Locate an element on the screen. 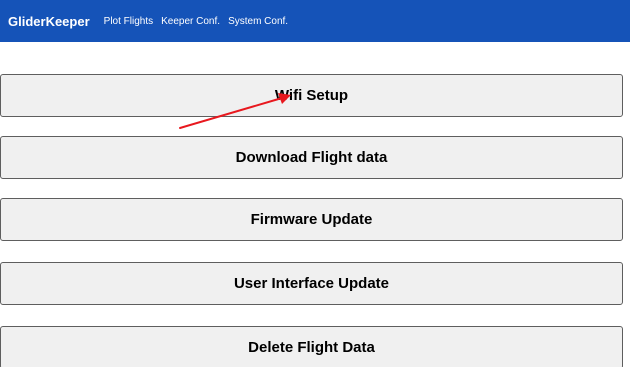  nav-link-plot-flights: Plot Flights is located at coordinates (128, 21).